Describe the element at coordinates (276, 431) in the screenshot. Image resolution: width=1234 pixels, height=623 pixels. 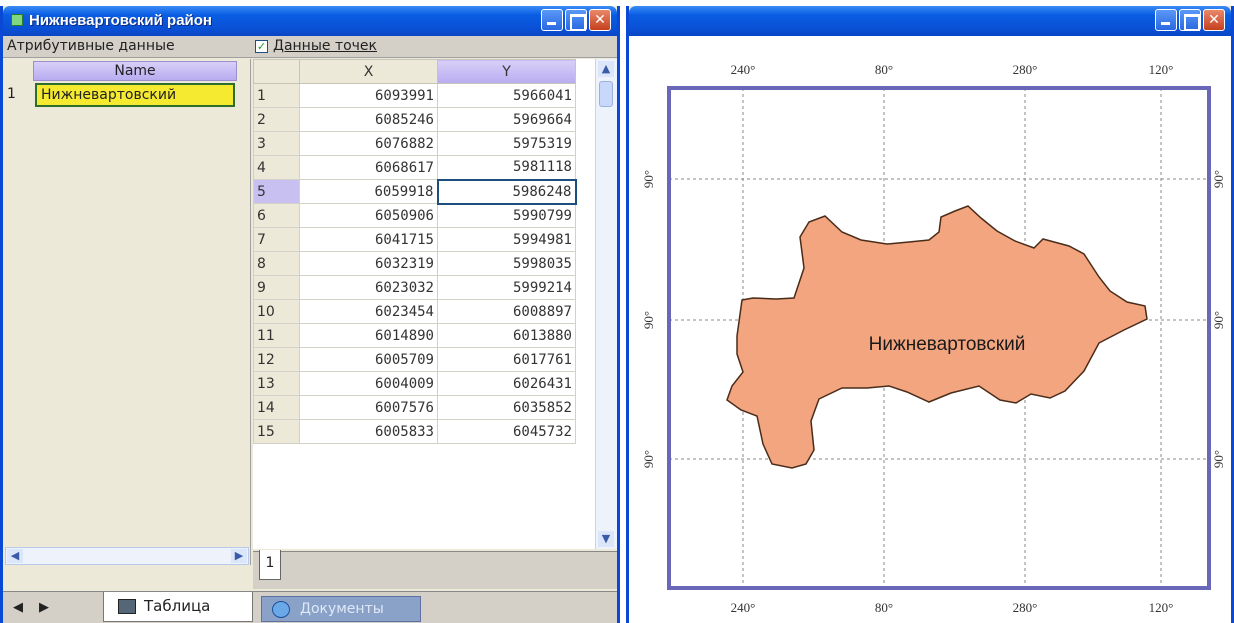
I see `row-number-cell: 15` at that location.